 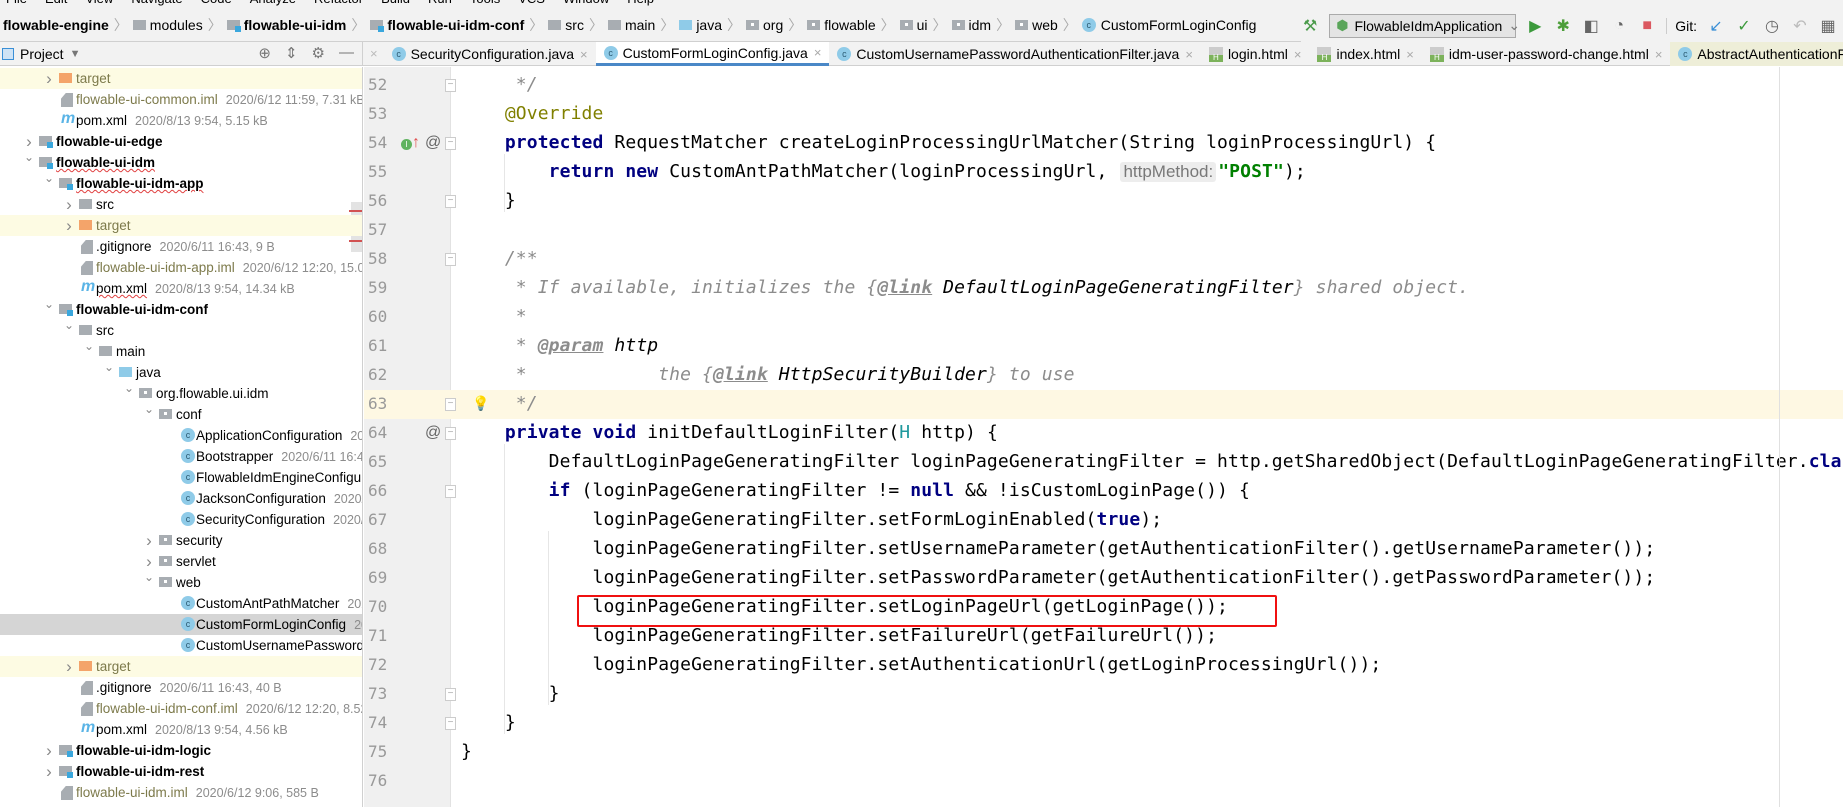 What do you see at coordinates (16, 4) in the screenshot?
I see `menu-item-file: File` at bounding box center [16, 4].